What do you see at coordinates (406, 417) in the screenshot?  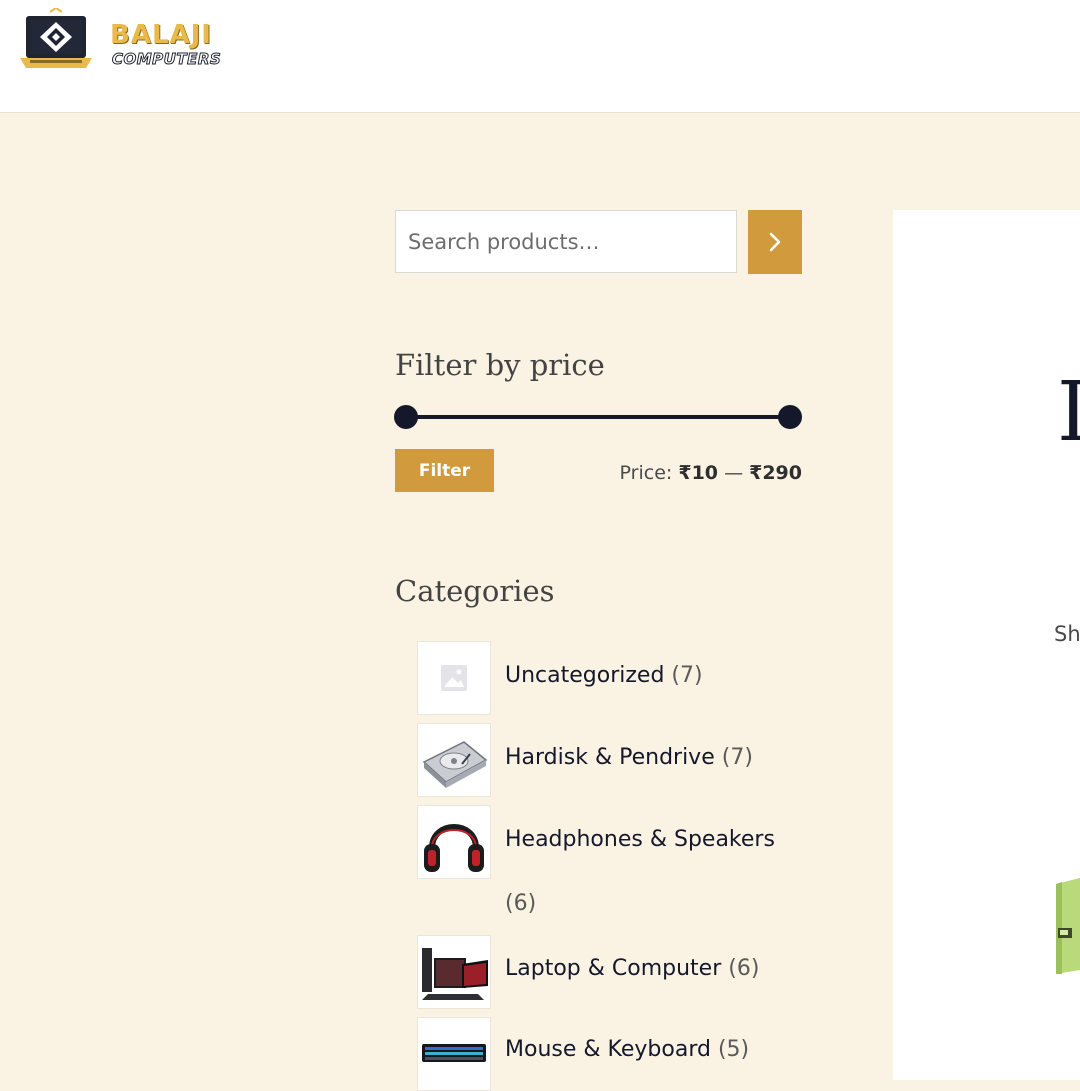 I see `price-slider-min-handle` at bounding box center [406, 417].